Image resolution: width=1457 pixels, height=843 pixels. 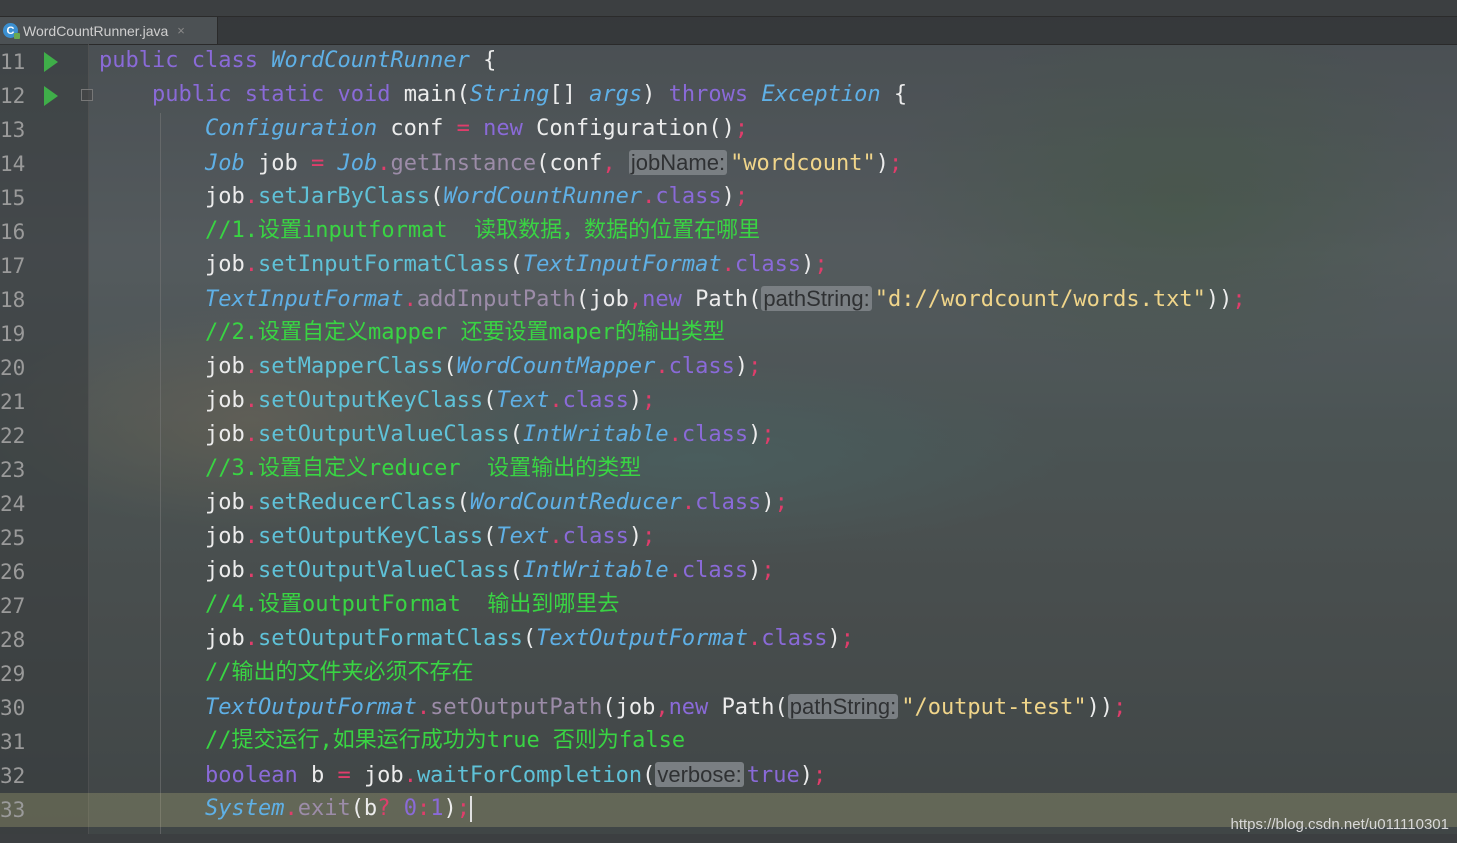 I want to click on code-text: //提交运行,如果运行成功为true 否则为false, so click(x=392, y=741).